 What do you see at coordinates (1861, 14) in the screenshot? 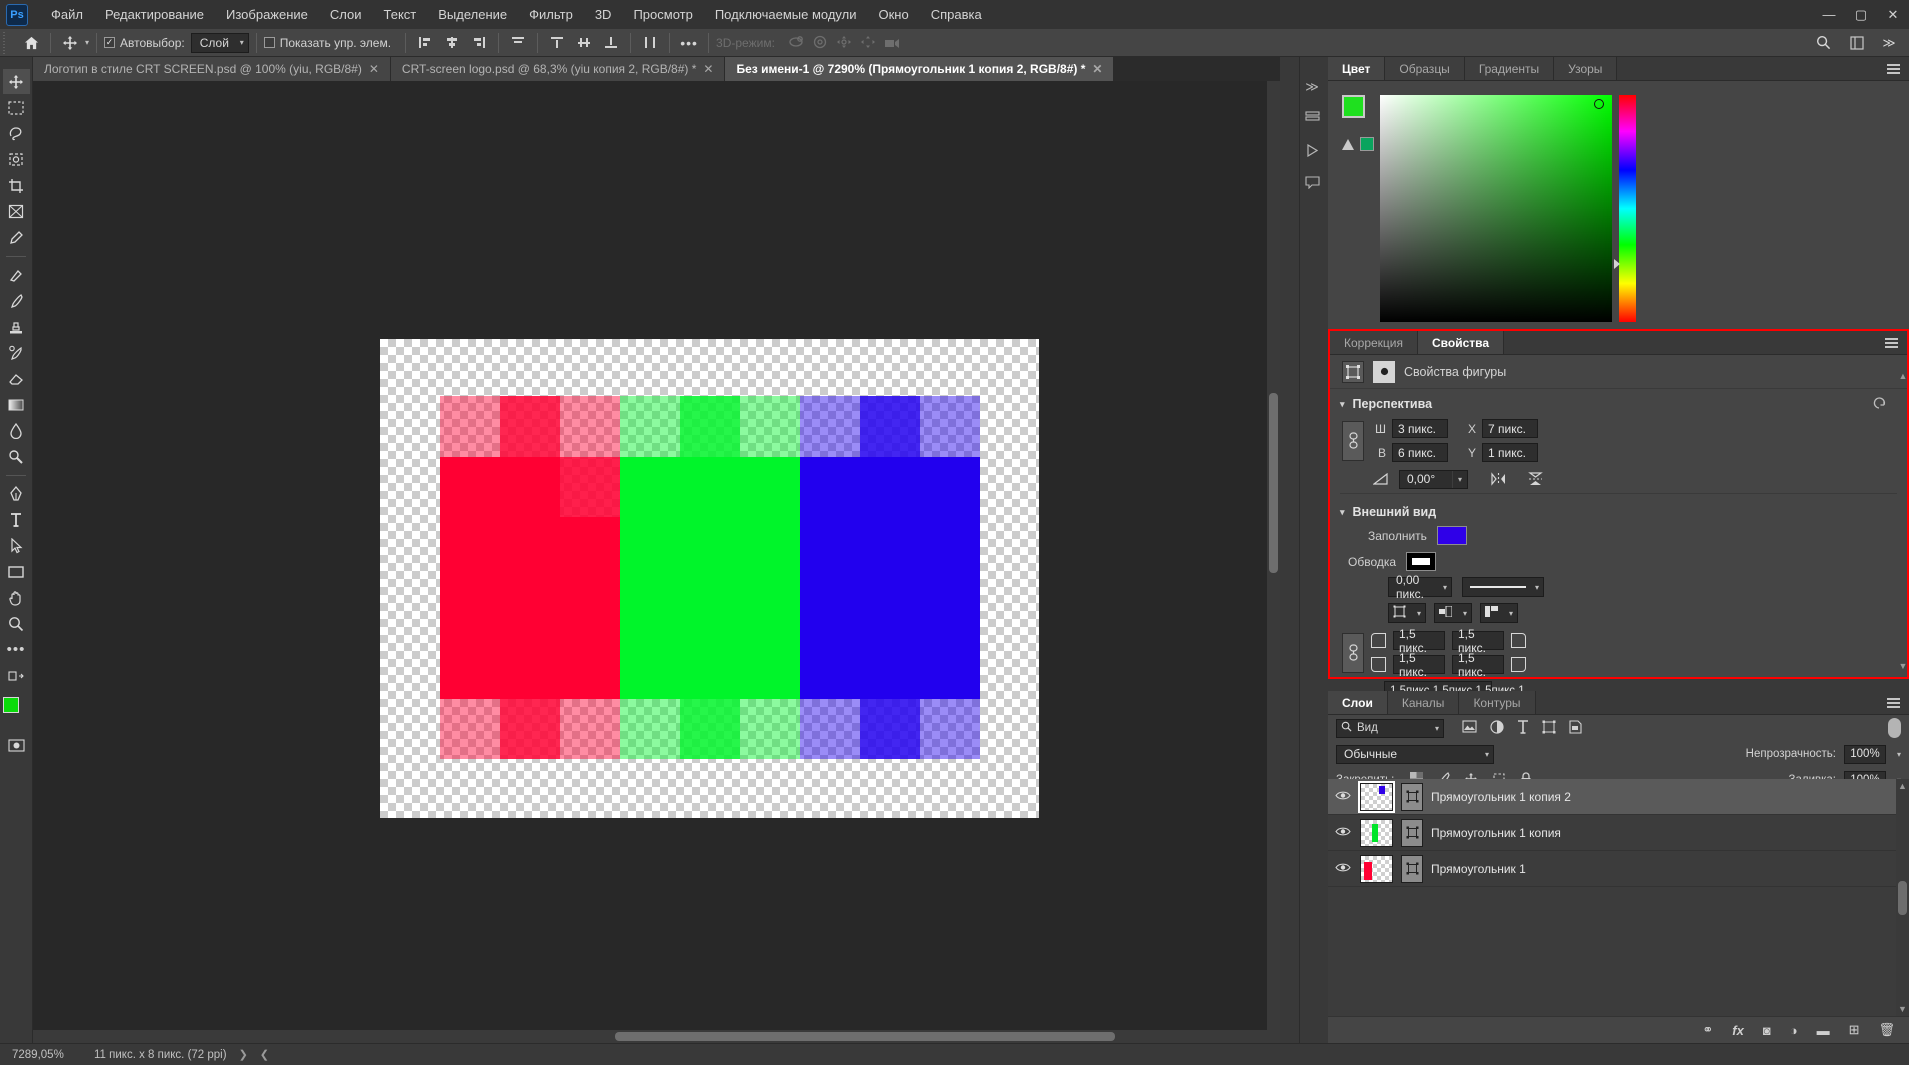
I see `maximize-button: ▢` at bounding box center [1861, 14].